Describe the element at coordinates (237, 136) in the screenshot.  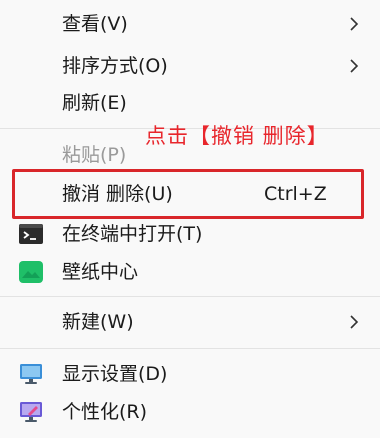
I see `annotation-text: 点击【撤销 删除】` at that location.